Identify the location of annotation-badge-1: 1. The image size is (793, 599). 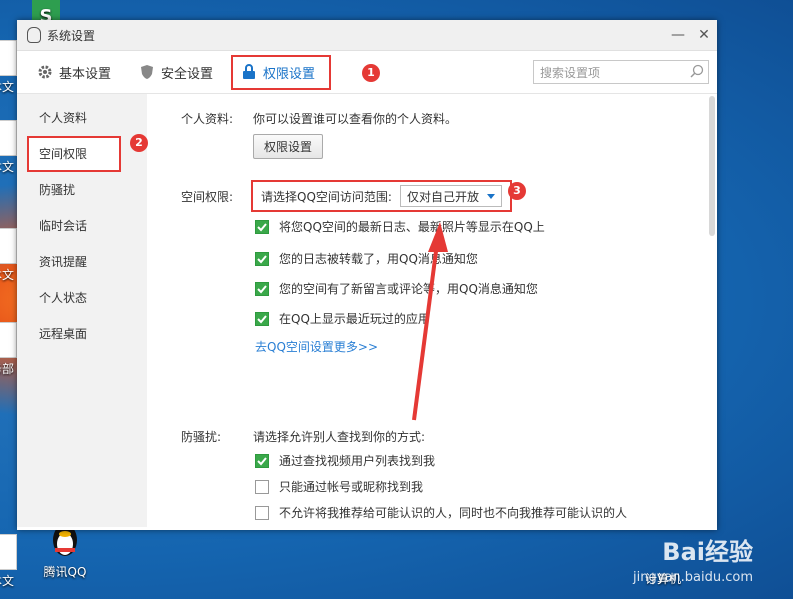
(371, 73).